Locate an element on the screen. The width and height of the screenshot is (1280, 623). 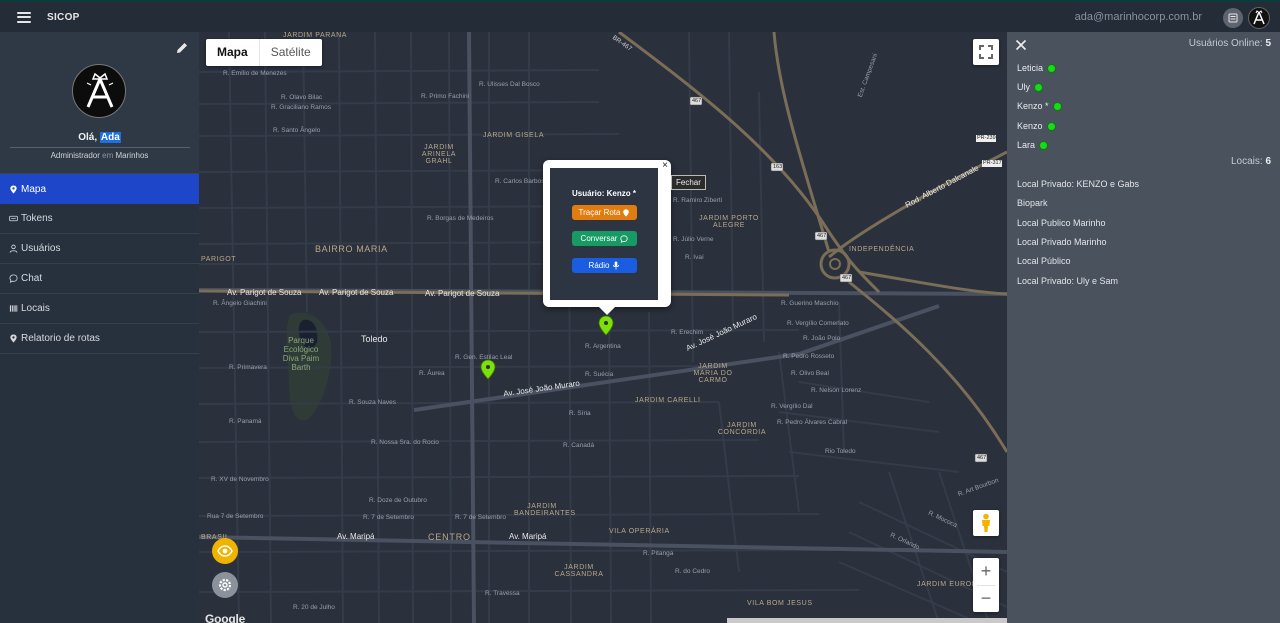
settings-button is located at coordinates (225, 585).